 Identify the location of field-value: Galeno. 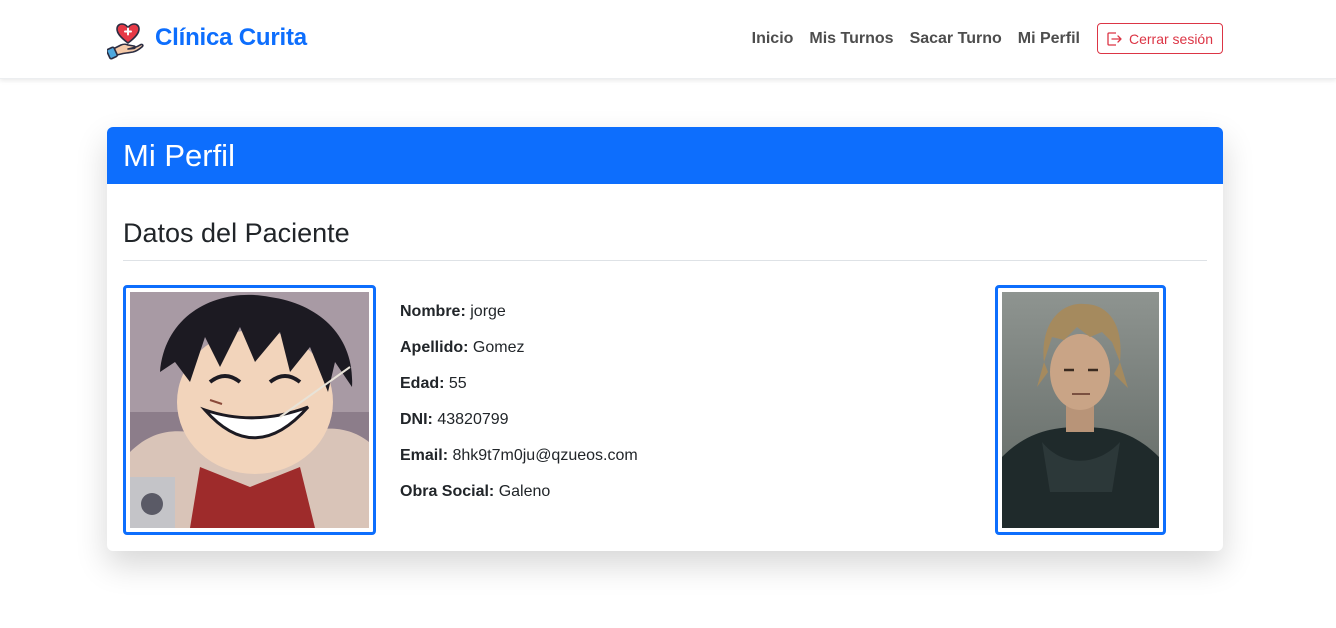
(524, 491).